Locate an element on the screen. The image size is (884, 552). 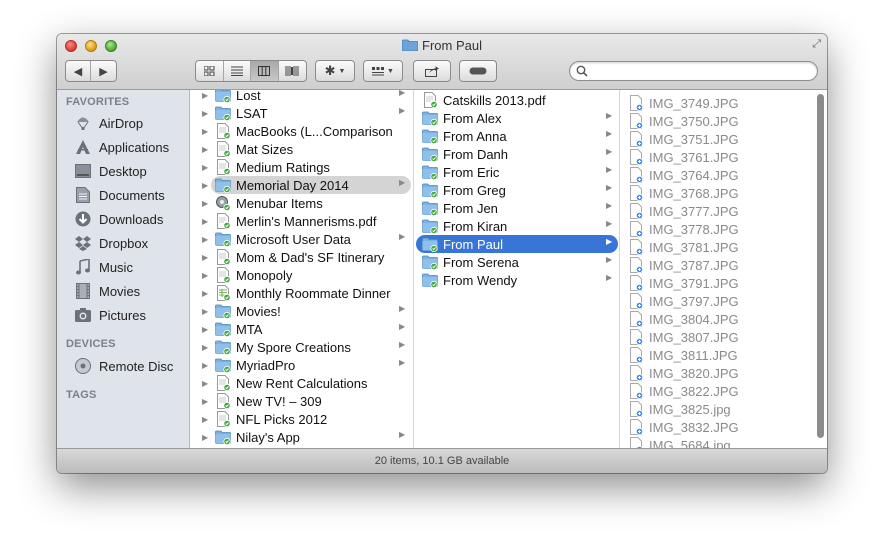
list-item-myriadpro: MyriadPro ▶ is located at coordinates (311, 365).